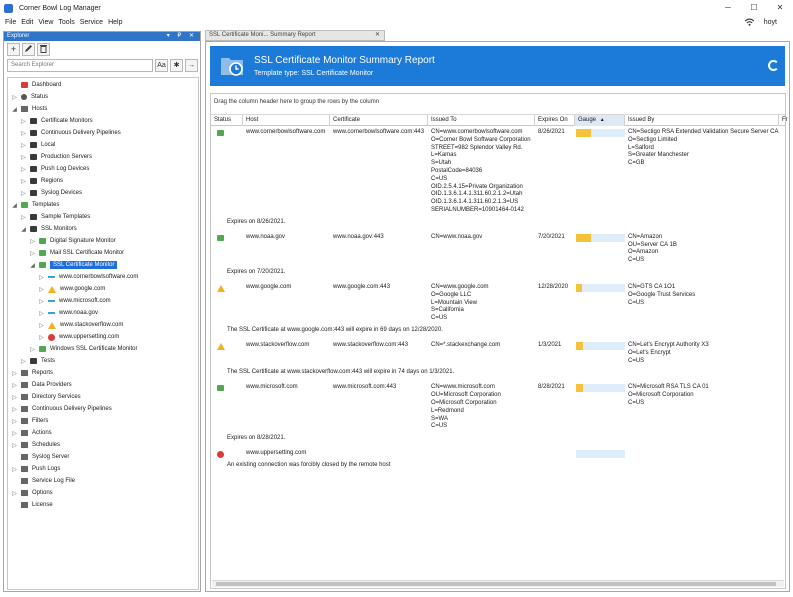 The image size is (793, 597). Describe the element at coordinates (31, 433) in the screenshot. I see `tree-item: ▷ Actions` at that location.